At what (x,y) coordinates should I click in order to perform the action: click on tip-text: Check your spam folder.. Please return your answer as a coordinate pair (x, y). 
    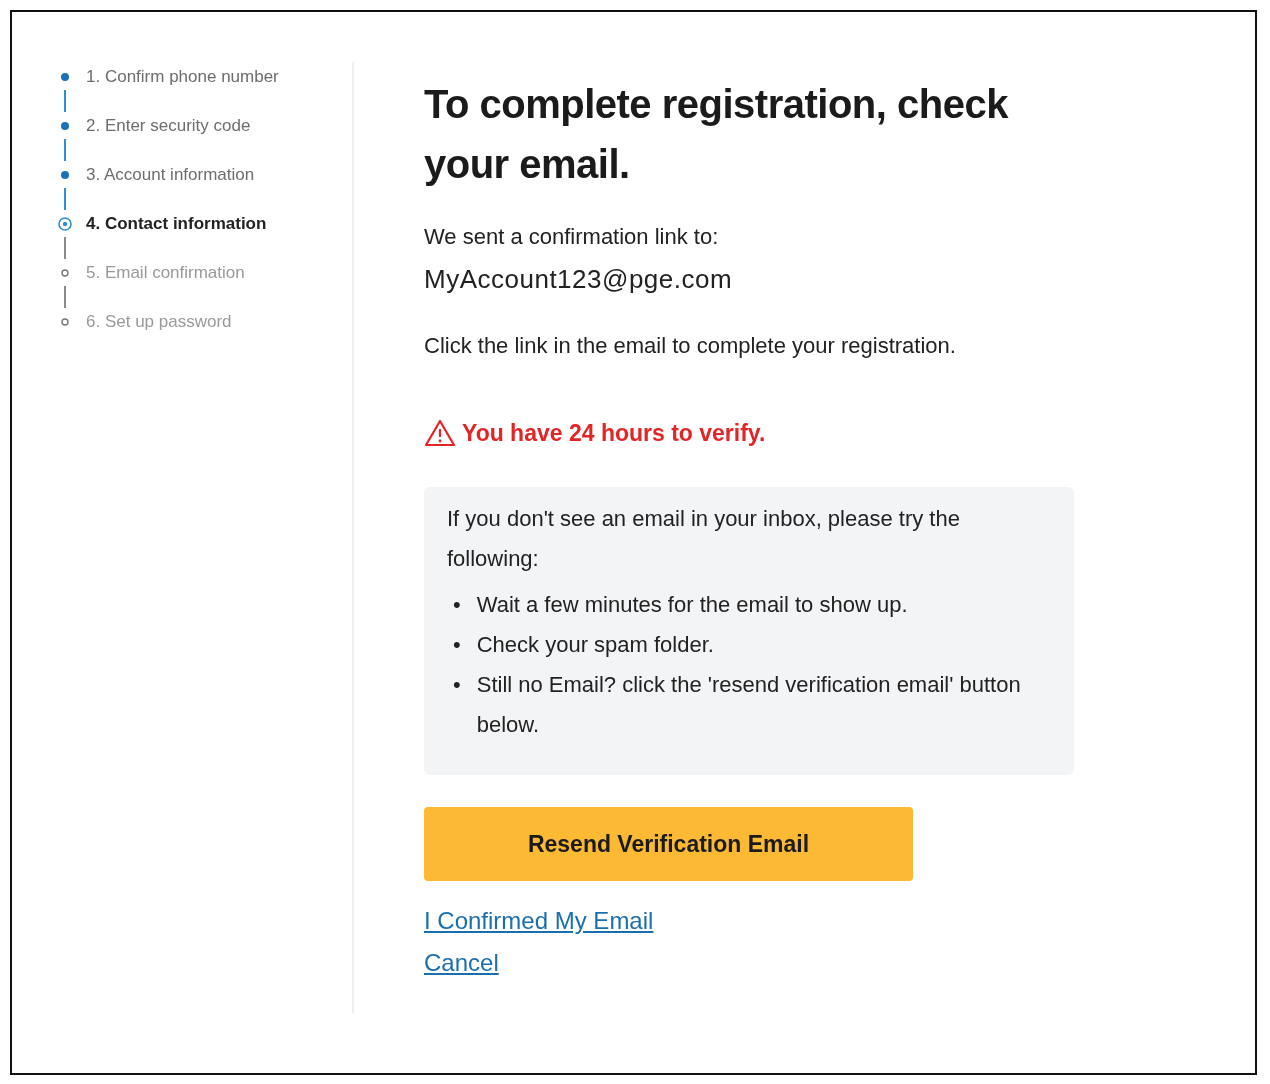
    Looking at the image, I should click on (595, 645).